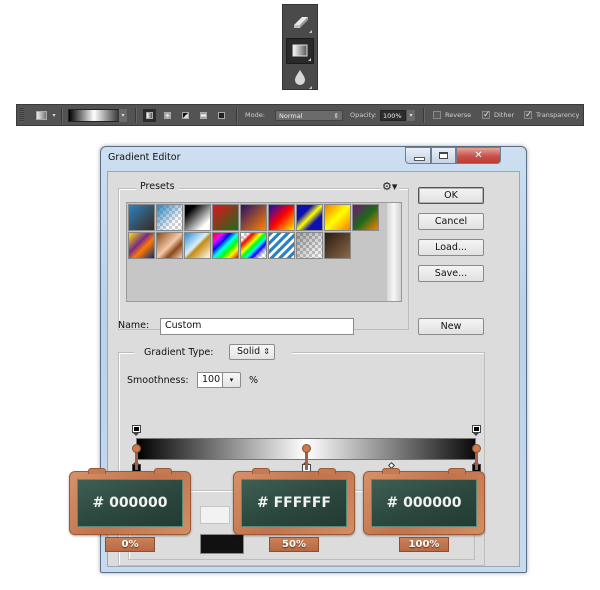 This screenshot has height=590, width=600. I want to click on reverse-label: Reverse, so click(458, 115).